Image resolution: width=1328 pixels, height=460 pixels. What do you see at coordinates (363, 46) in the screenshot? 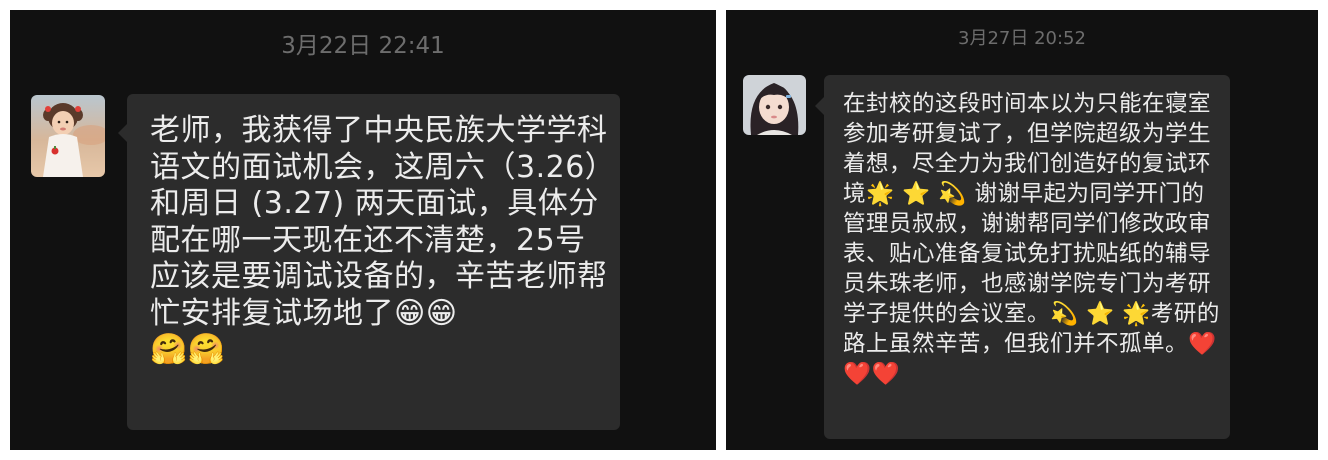
I see `message-timestamp: 3月22日 22:41` at bounding box center [363, 46].